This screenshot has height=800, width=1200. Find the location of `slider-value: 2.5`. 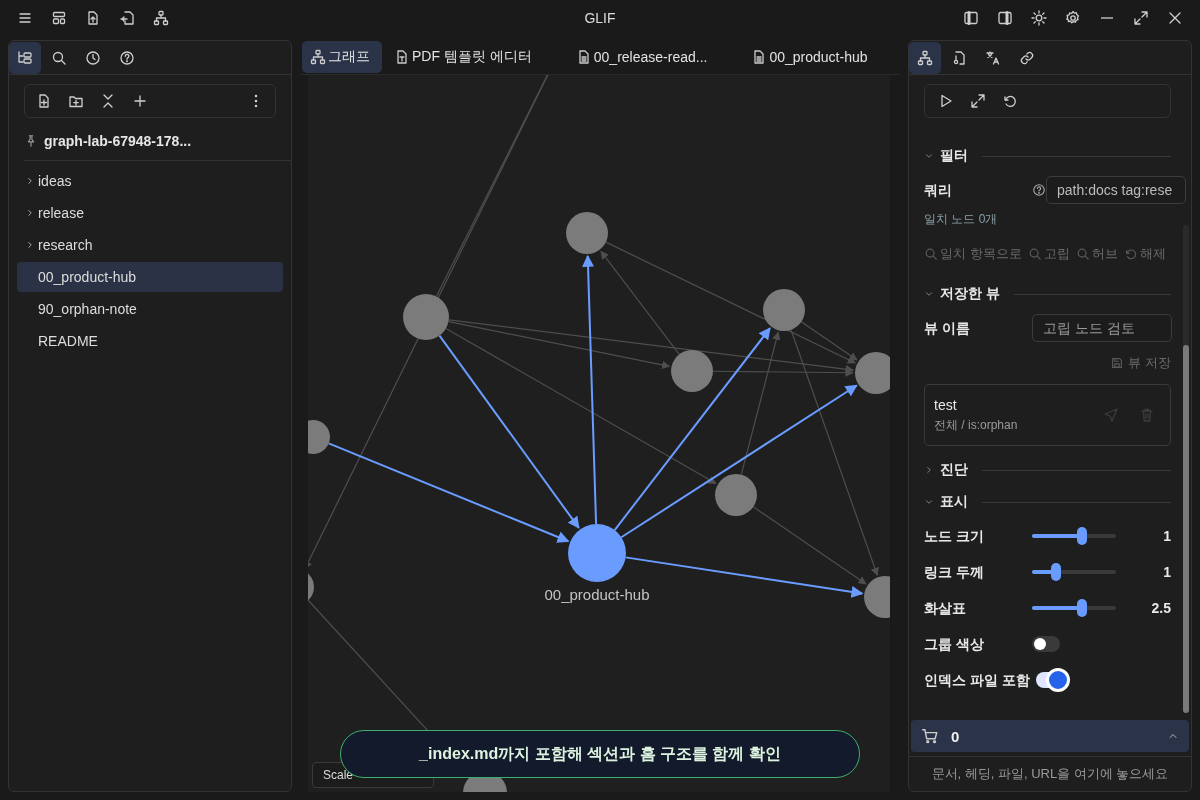

slider-value: 2.5 is located at coordinates (1160, 608).